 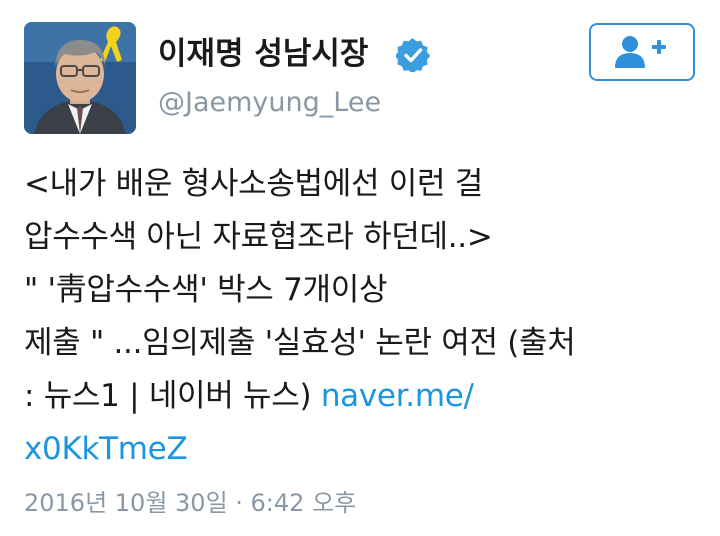 I want to click on add-user-icon, so click(x=640, y=52).